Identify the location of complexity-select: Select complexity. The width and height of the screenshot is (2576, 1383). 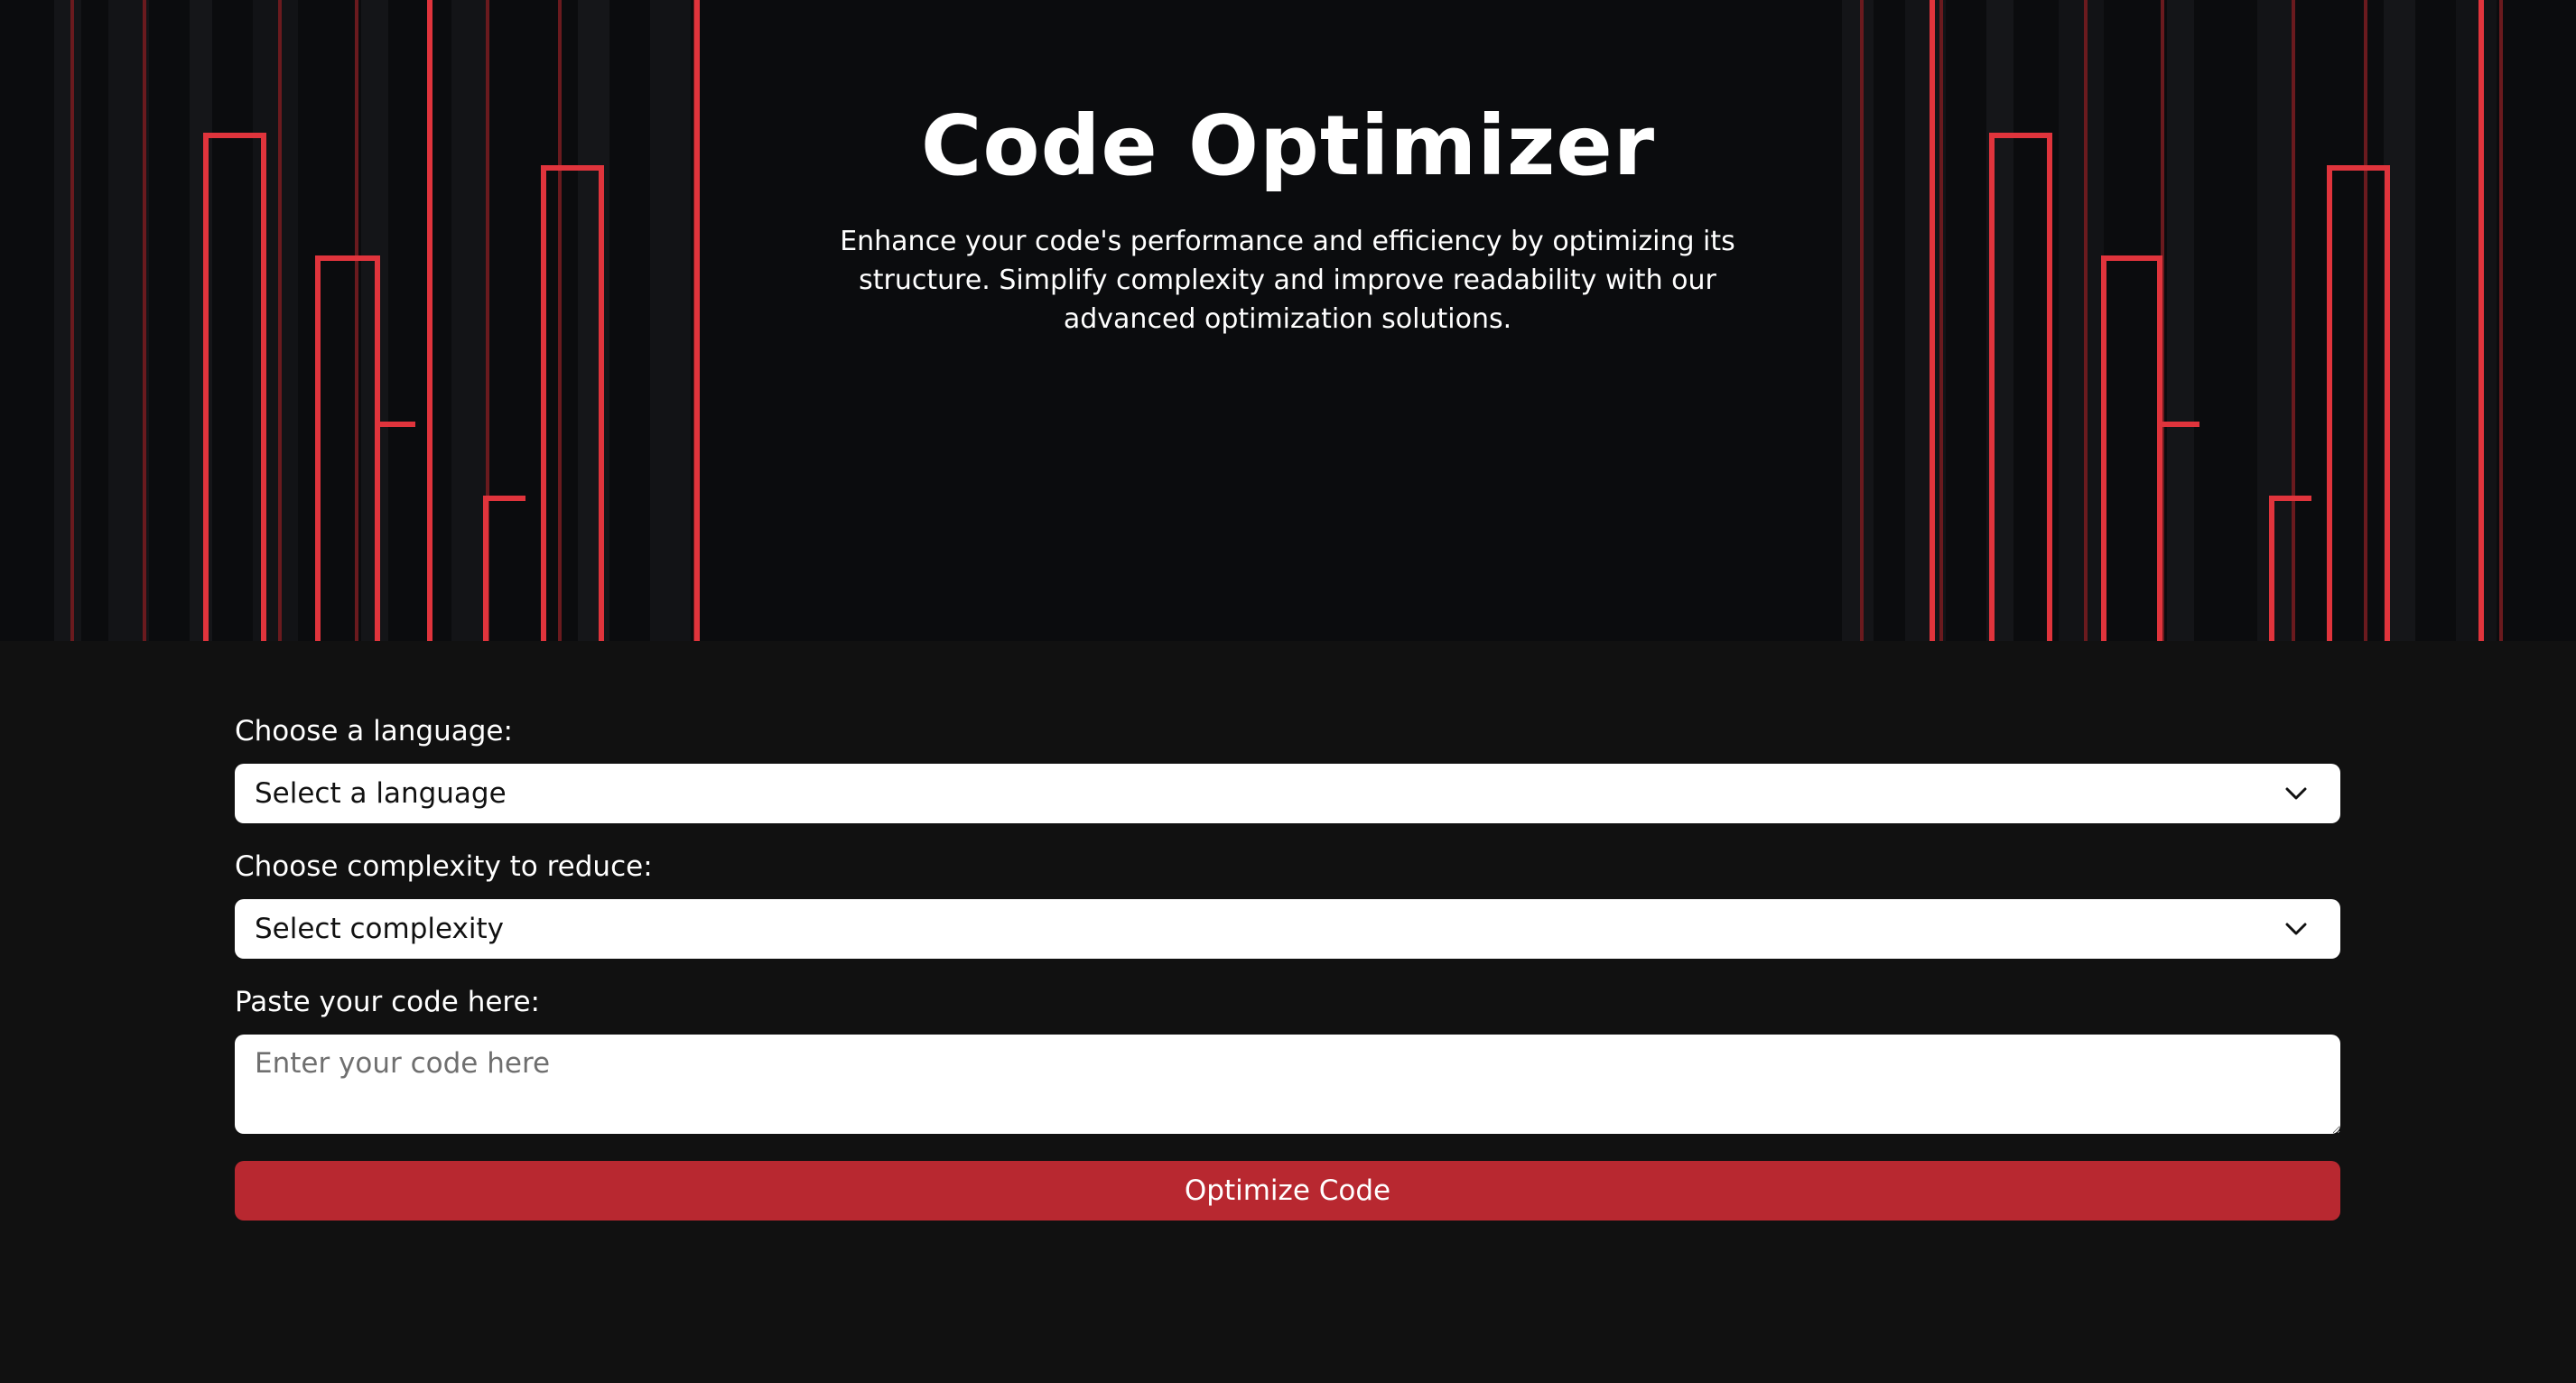
(1287, 929).